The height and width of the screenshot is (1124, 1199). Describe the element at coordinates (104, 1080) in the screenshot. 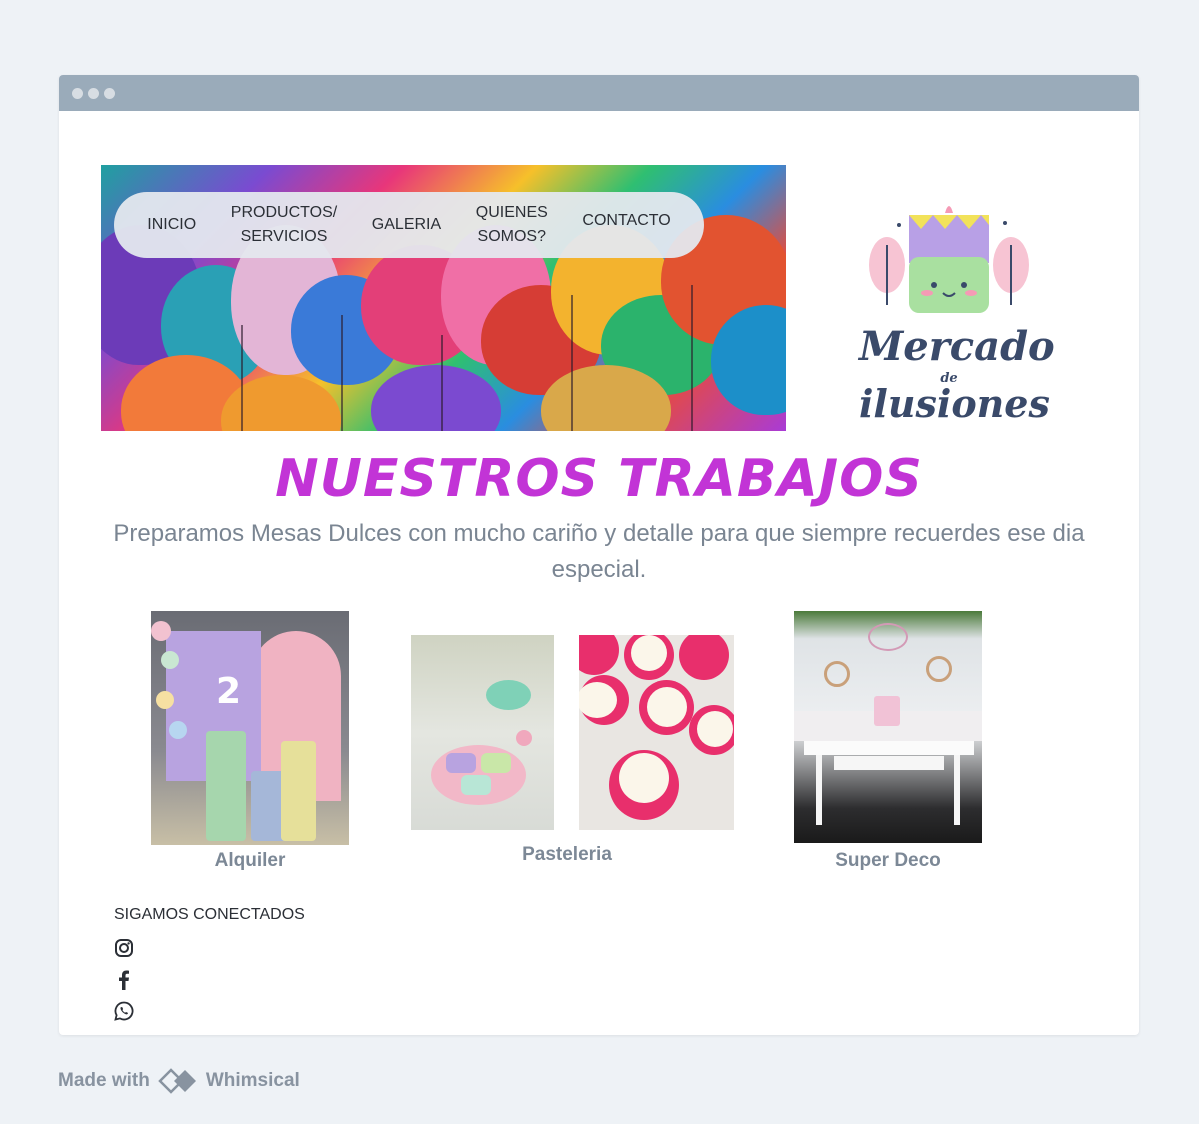

I see `made-with-label: Made with` at that location.